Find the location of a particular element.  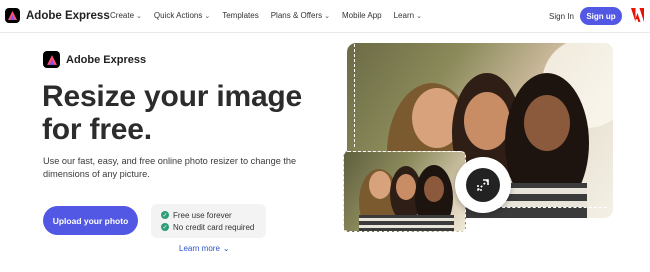

feature-item: ✓ No credit card required is located at coordinates (213, 227).